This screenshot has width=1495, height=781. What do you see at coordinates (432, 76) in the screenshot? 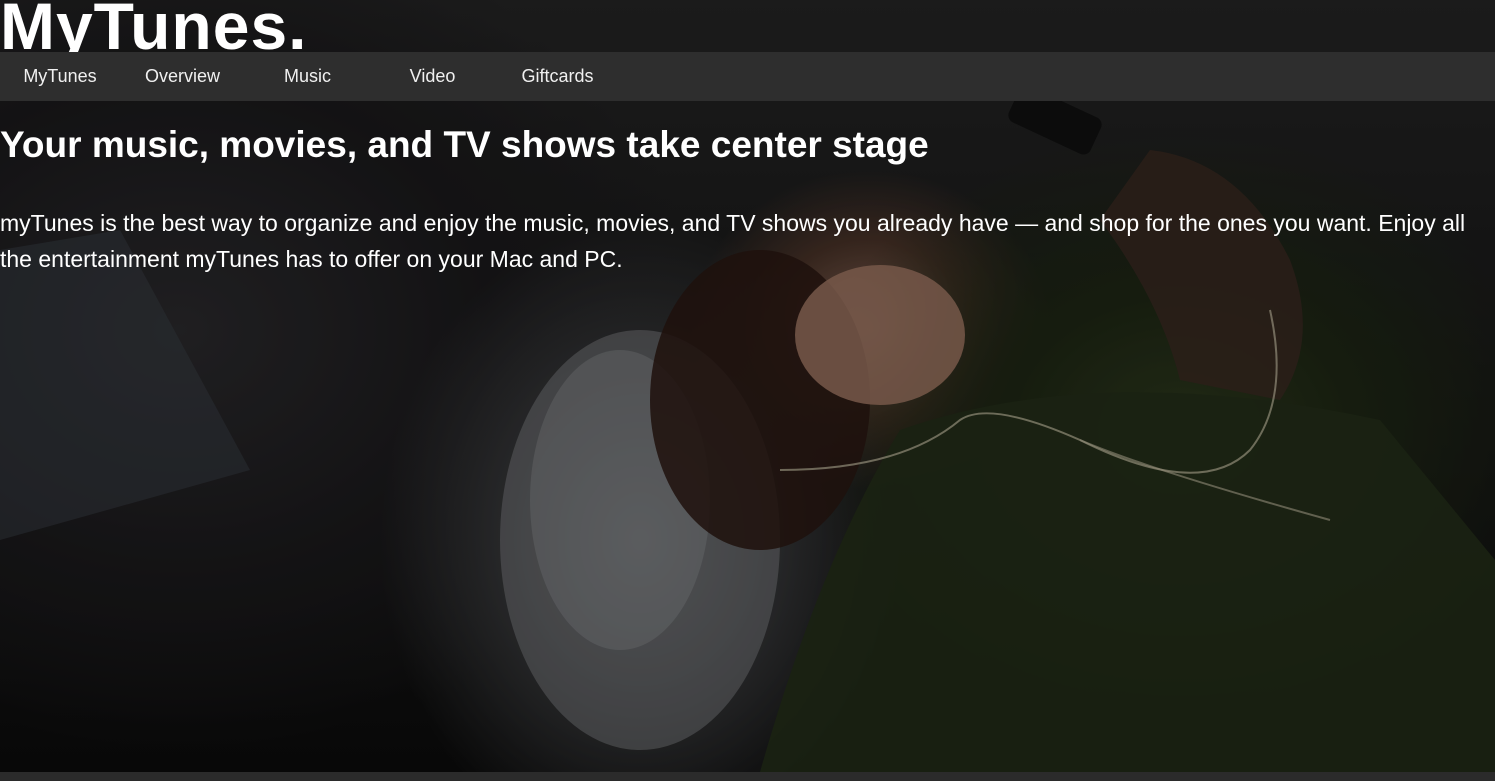
I see `nav-item-video: Video` at bounding box center [432, 76].